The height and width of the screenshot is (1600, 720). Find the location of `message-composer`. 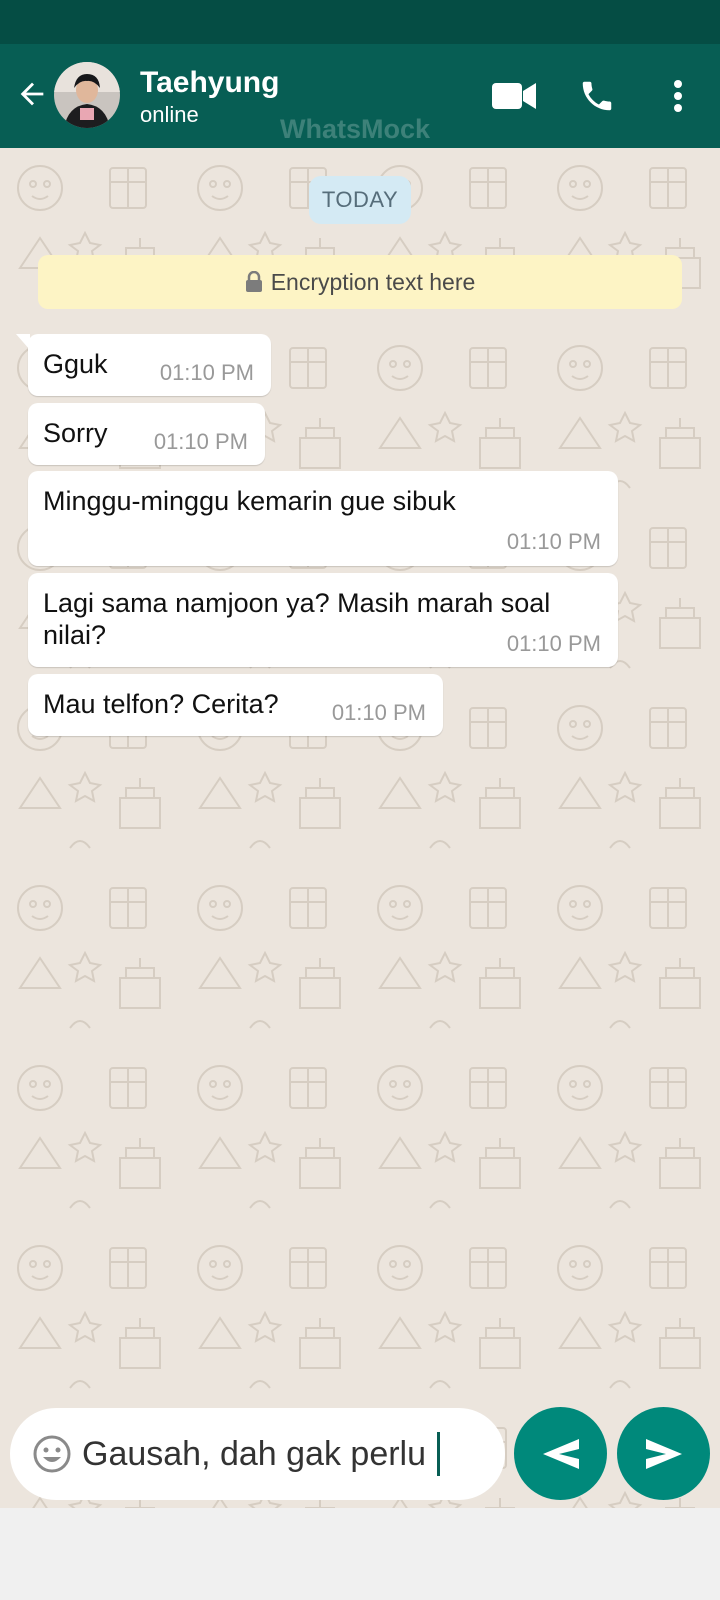

message-composer is located at coordinates (257, 1454).